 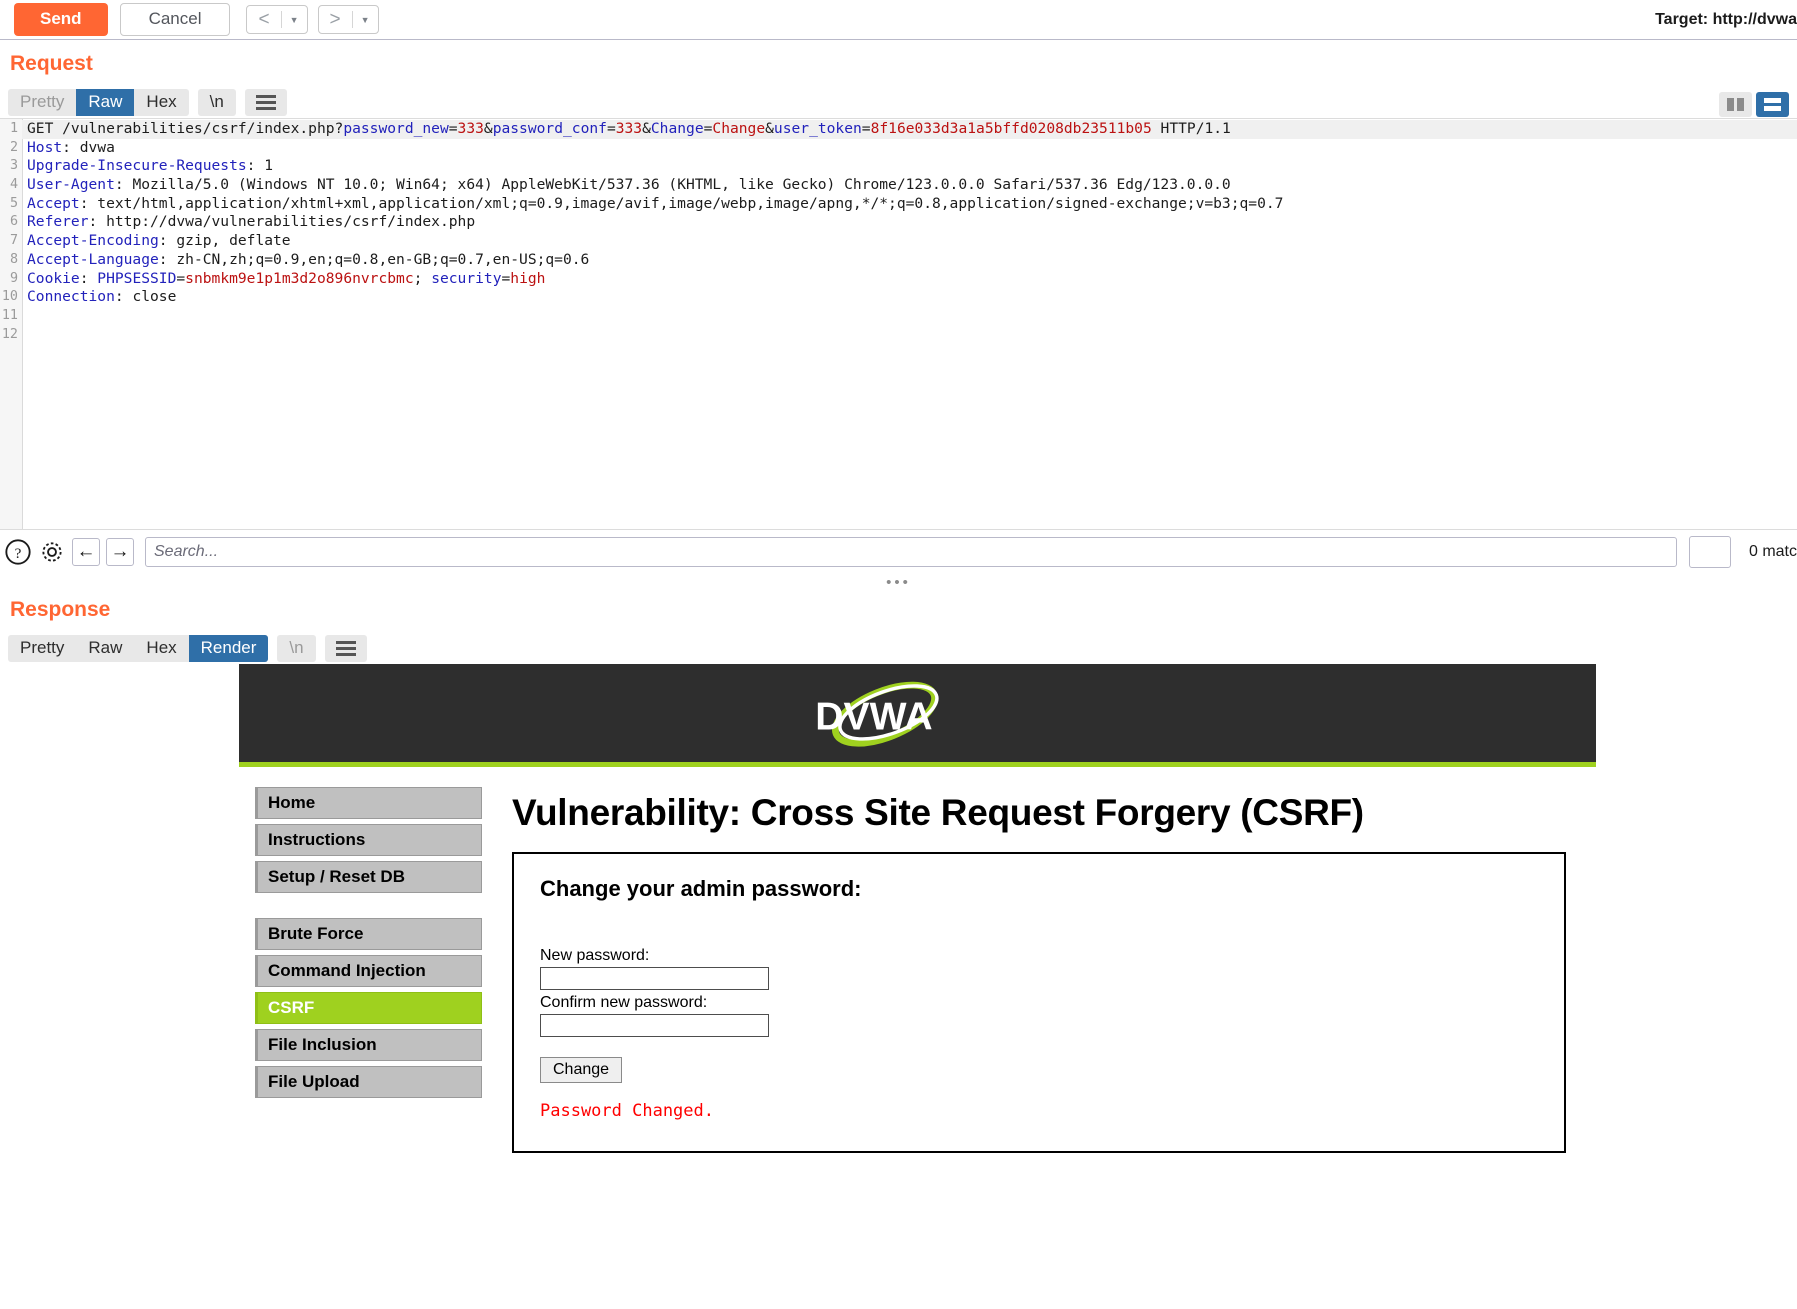 I want to click on request-title: Request, so click(x=51, y=63).